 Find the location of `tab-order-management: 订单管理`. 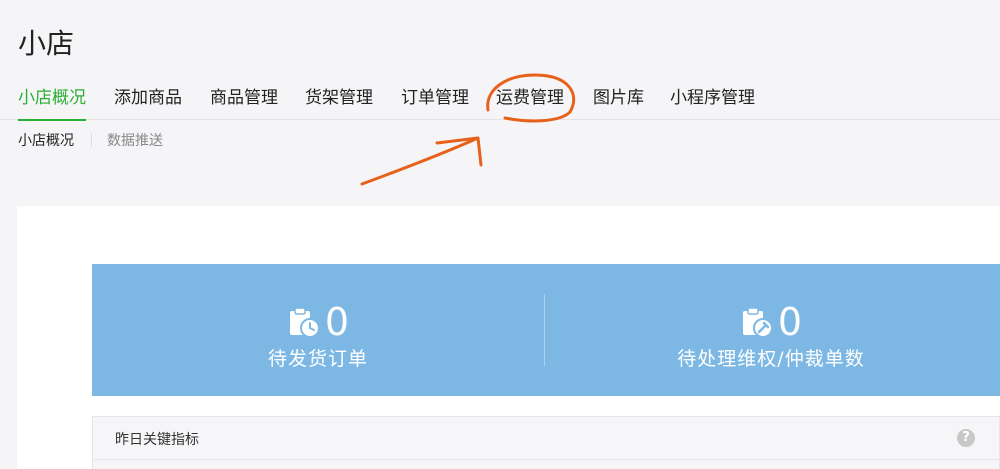

tab-order-management: 订单管理 is located at coordinates (435, 102).